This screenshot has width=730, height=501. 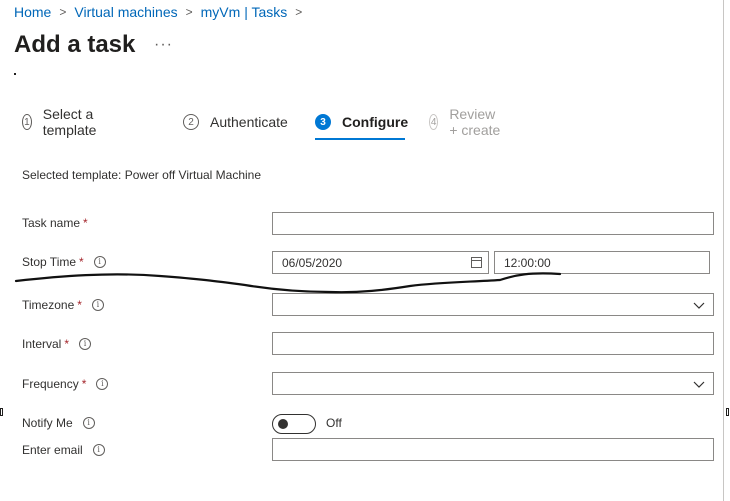 What do you see at coordinates (125, 12) in the screenshot?
I see `breadcrumb-virtual-machines: Virtual machines` at bounding box center [125, 12].